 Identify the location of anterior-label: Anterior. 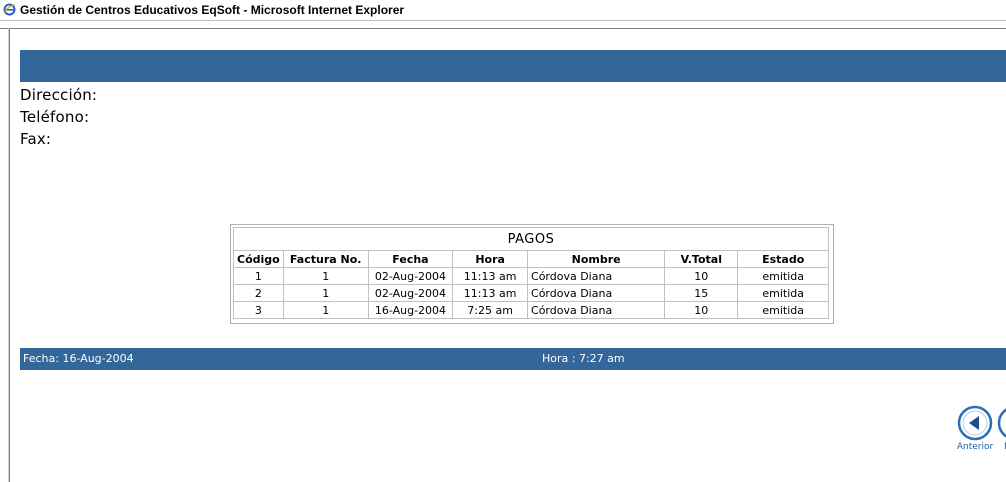
(975, 447).